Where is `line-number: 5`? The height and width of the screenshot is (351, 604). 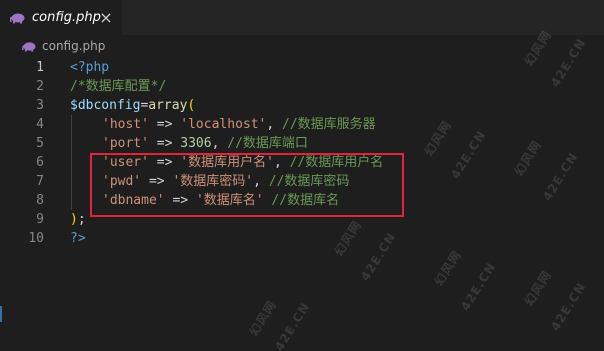
line-number: 5 is located at coordinates (40, 143).